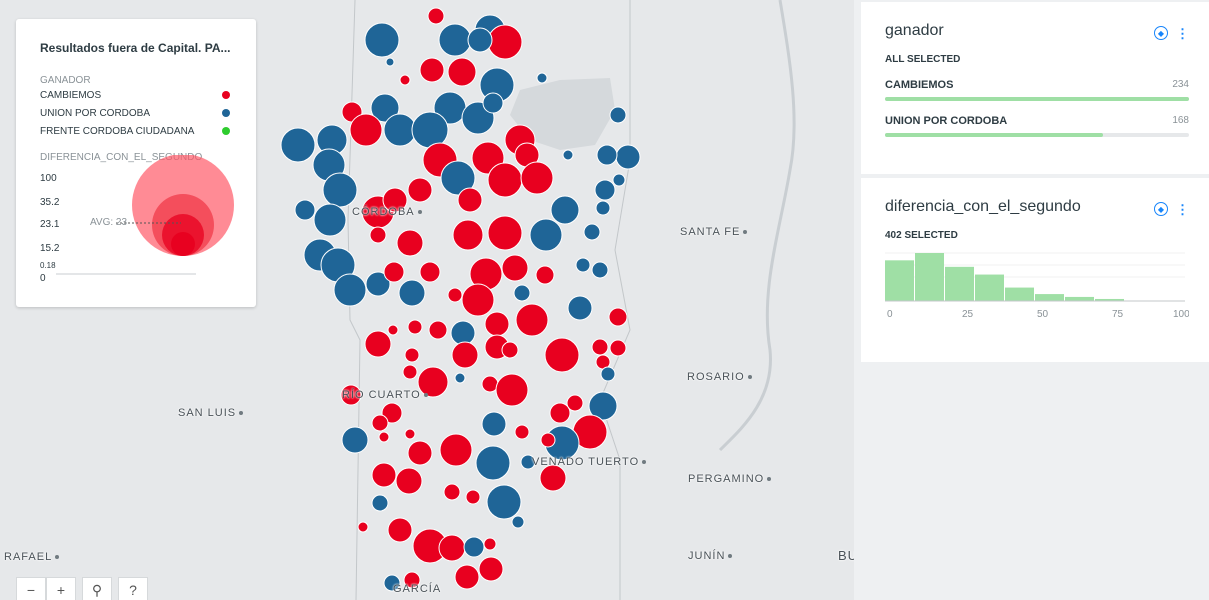  What do you see at coordinates (136, 131) in the screenshot?
I see `legend-item: FRENTE CORDOBA CIUDADANA` at bounding box center [136, 131].